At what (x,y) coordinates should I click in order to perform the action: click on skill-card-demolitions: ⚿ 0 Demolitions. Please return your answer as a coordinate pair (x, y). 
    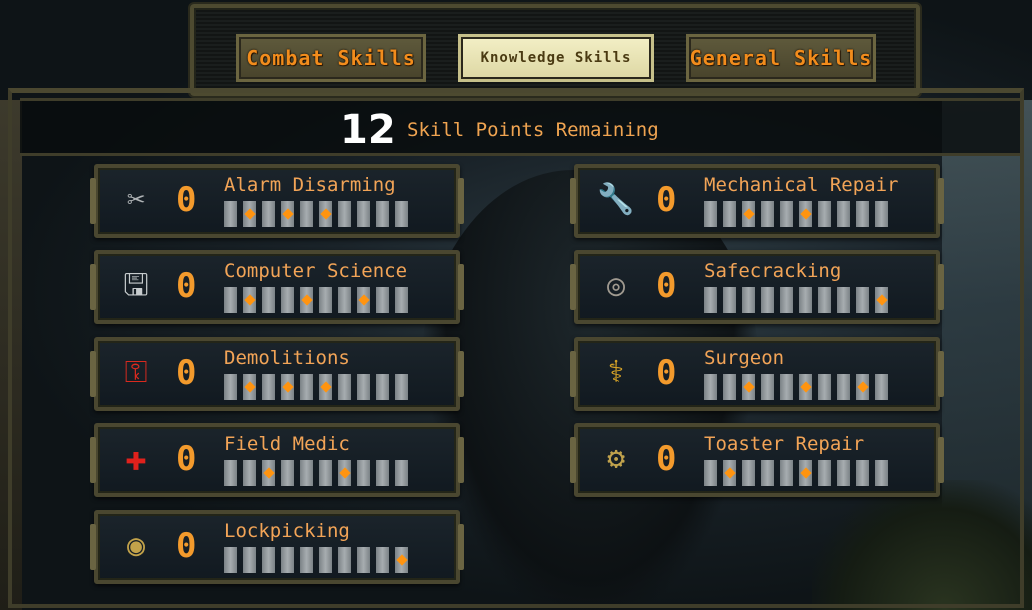
    Looking at the image, I should click on (277, 374).